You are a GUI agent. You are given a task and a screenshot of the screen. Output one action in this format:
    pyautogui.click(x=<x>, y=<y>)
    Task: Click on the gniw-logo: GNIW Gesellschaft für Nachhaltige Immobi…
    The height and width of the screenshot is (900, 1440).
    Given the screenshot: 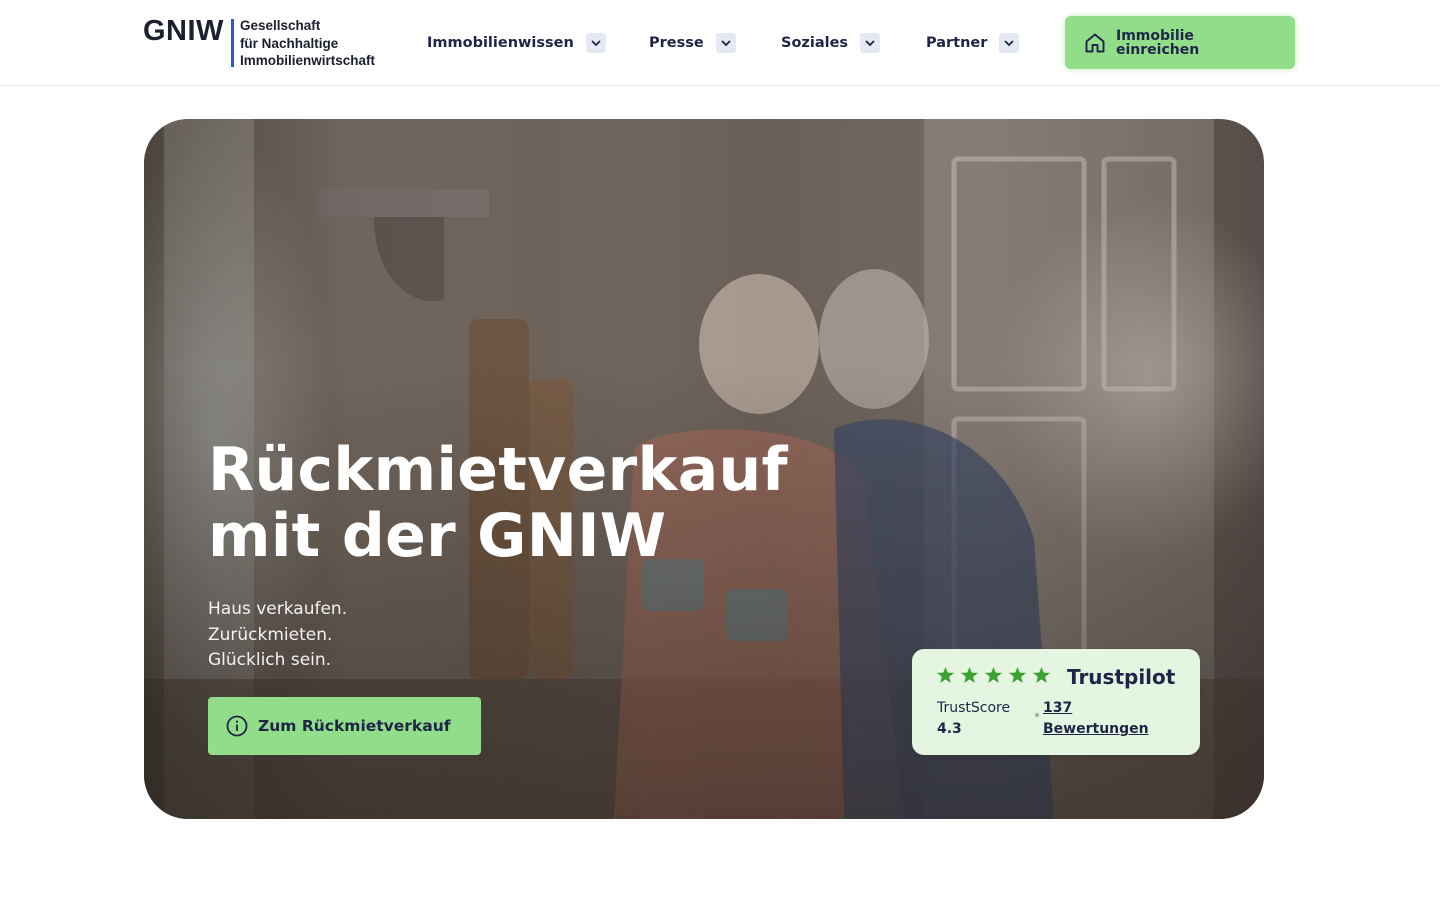 What is the action you would take?
    pyautogui.click(x=259, y=42)
    